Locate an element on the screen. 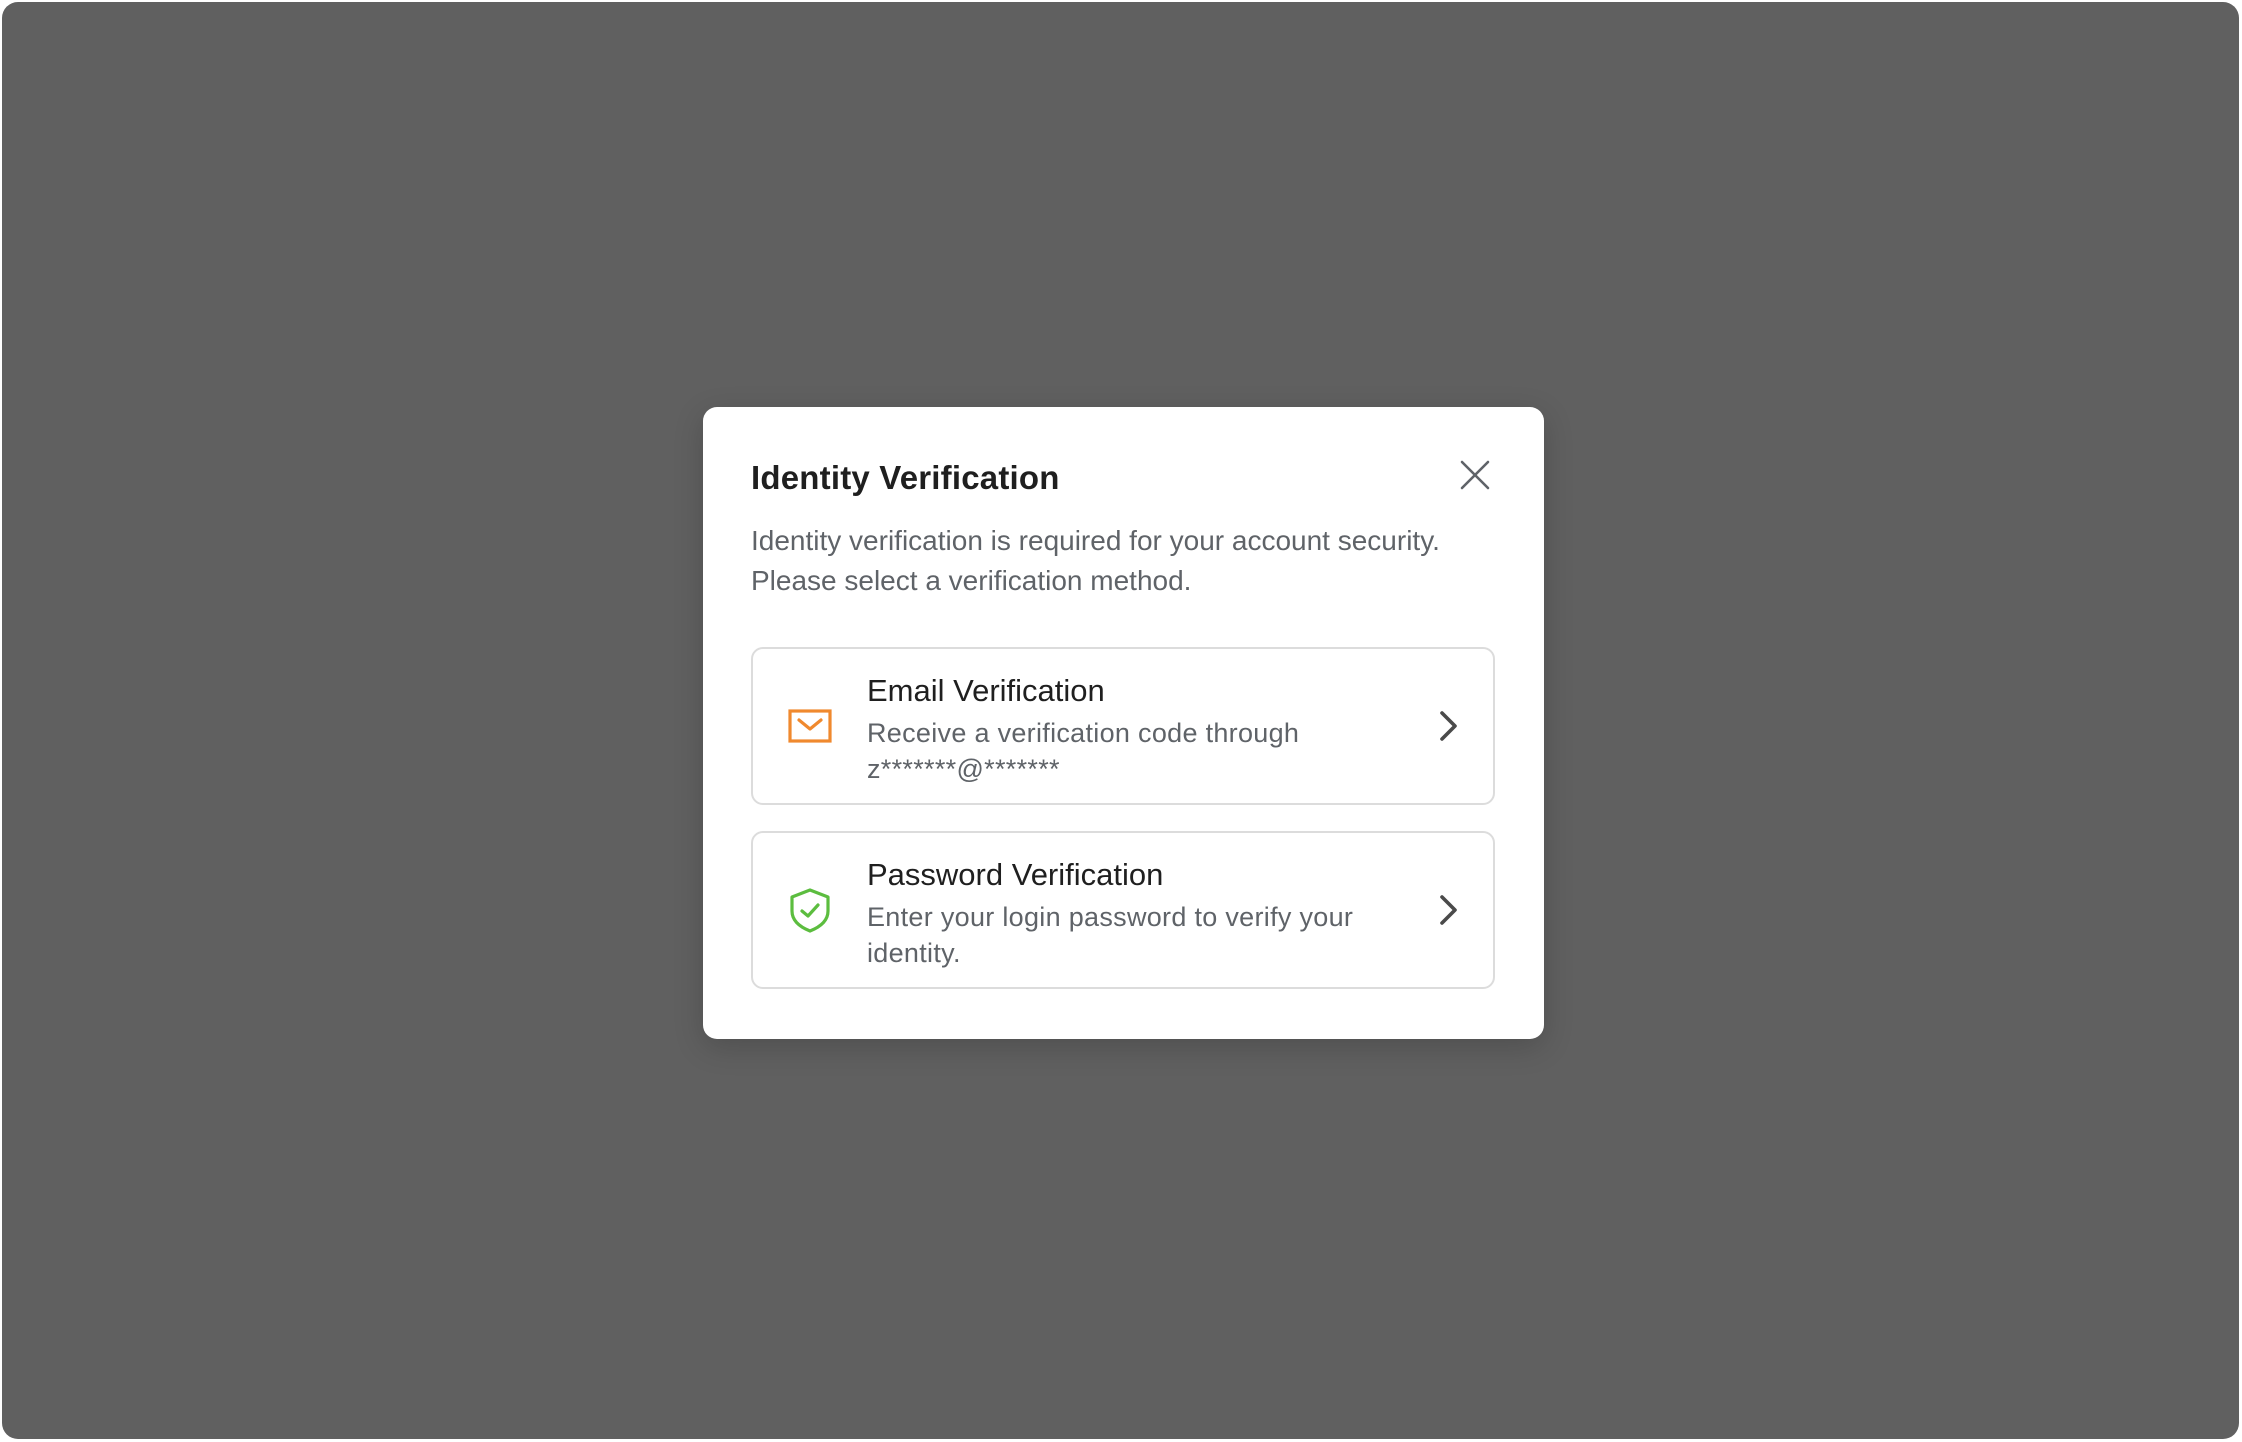 Image resolution: width=2242 pixels, height=1442 pixels. shield-check-icon is located at coordinates (810, 910).